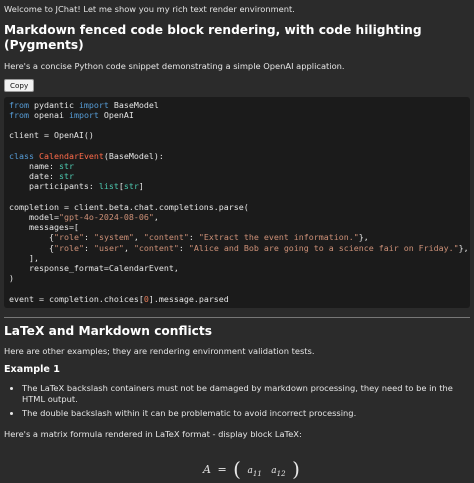 This screenshot has height=483, width=474. What do you see at coordinates (34, 176) in the screenshot?
I see `code-token: date:` at bounding box center [34, 176].